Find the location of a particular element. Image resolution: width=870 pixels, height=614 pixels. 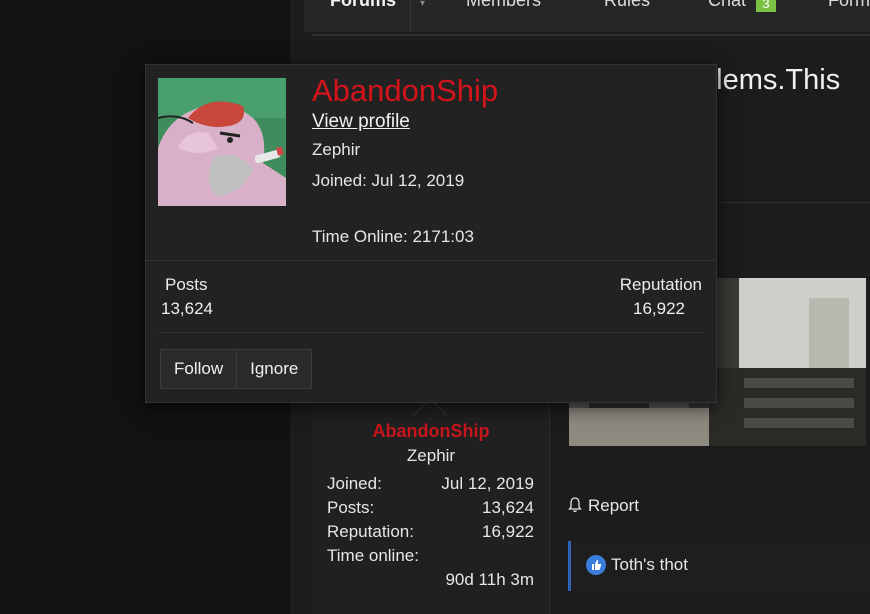

stat-value: 16,922 is located at coordinates (508, 531).